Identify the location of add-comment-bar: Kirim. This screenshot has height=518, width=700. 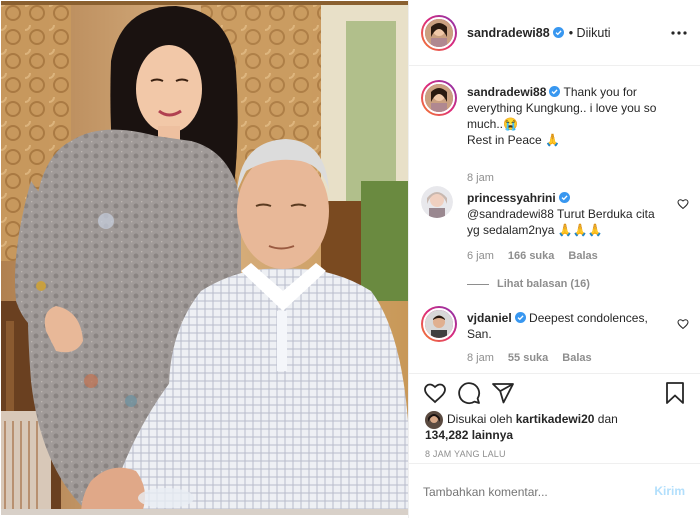
(554, 490).